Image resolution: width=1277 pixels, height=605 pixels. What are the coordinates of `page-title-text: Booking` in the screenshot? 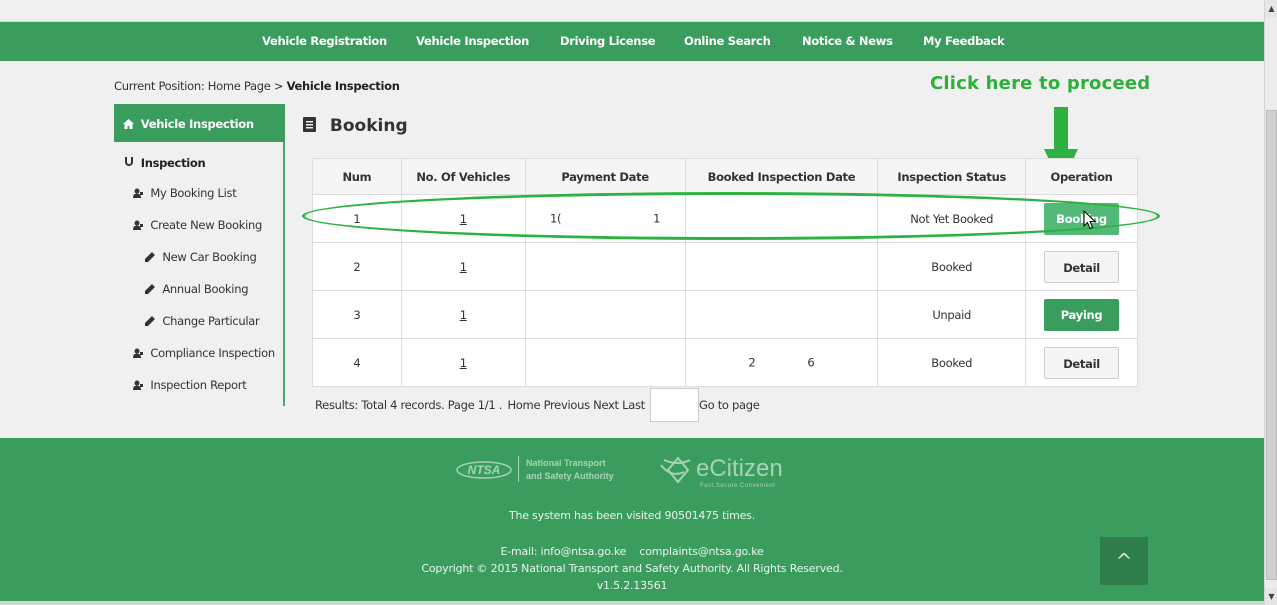 It's located at (368, 126).